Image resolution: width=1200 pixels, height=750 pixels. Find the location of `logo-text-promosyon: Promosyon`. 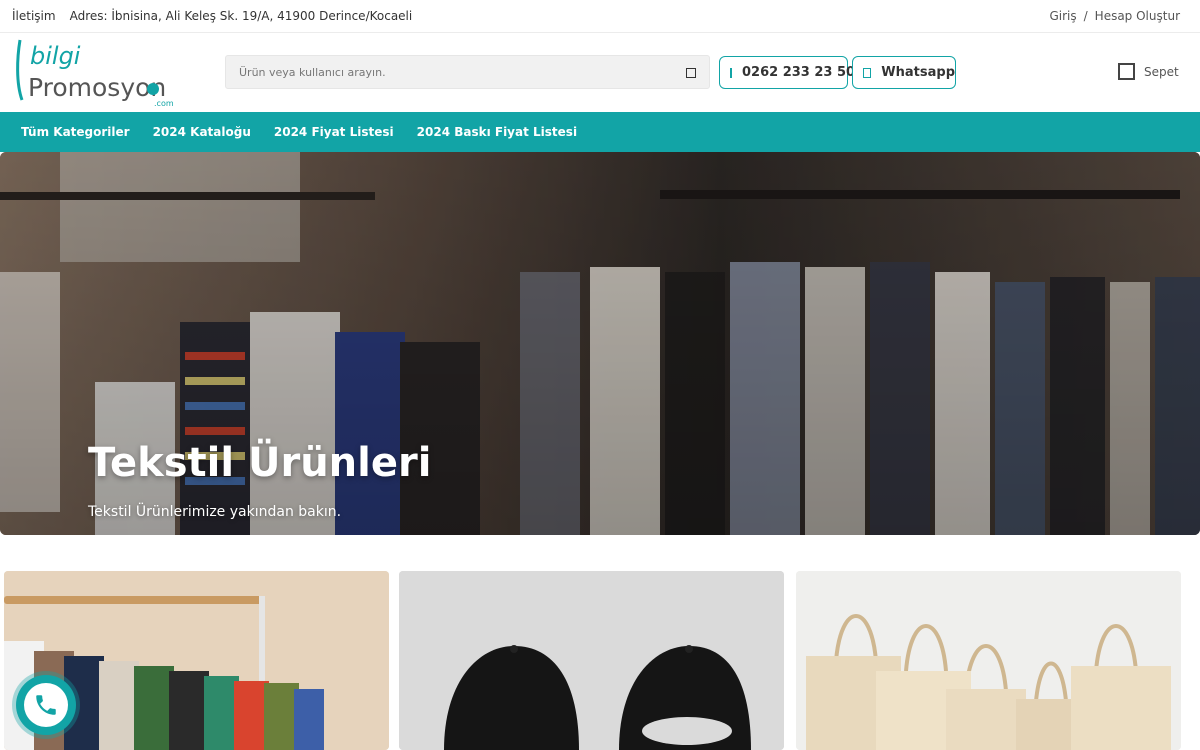

logo-text-promosyon: Promosyon is located at coordinates (97, 87).